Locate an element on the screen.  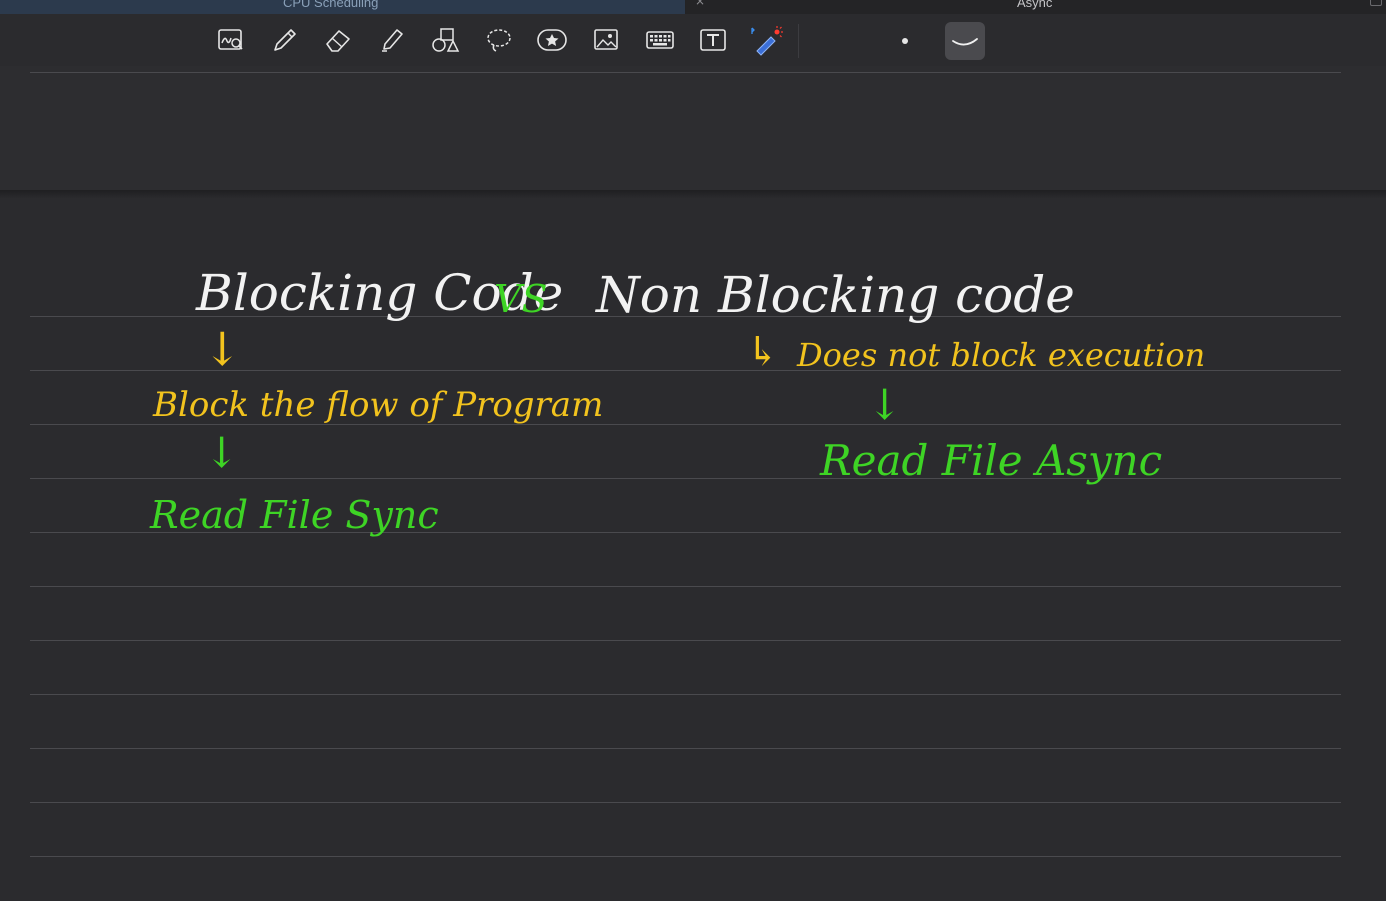
tab-label: CPU Scheduling is located at coordinates (331, 5).